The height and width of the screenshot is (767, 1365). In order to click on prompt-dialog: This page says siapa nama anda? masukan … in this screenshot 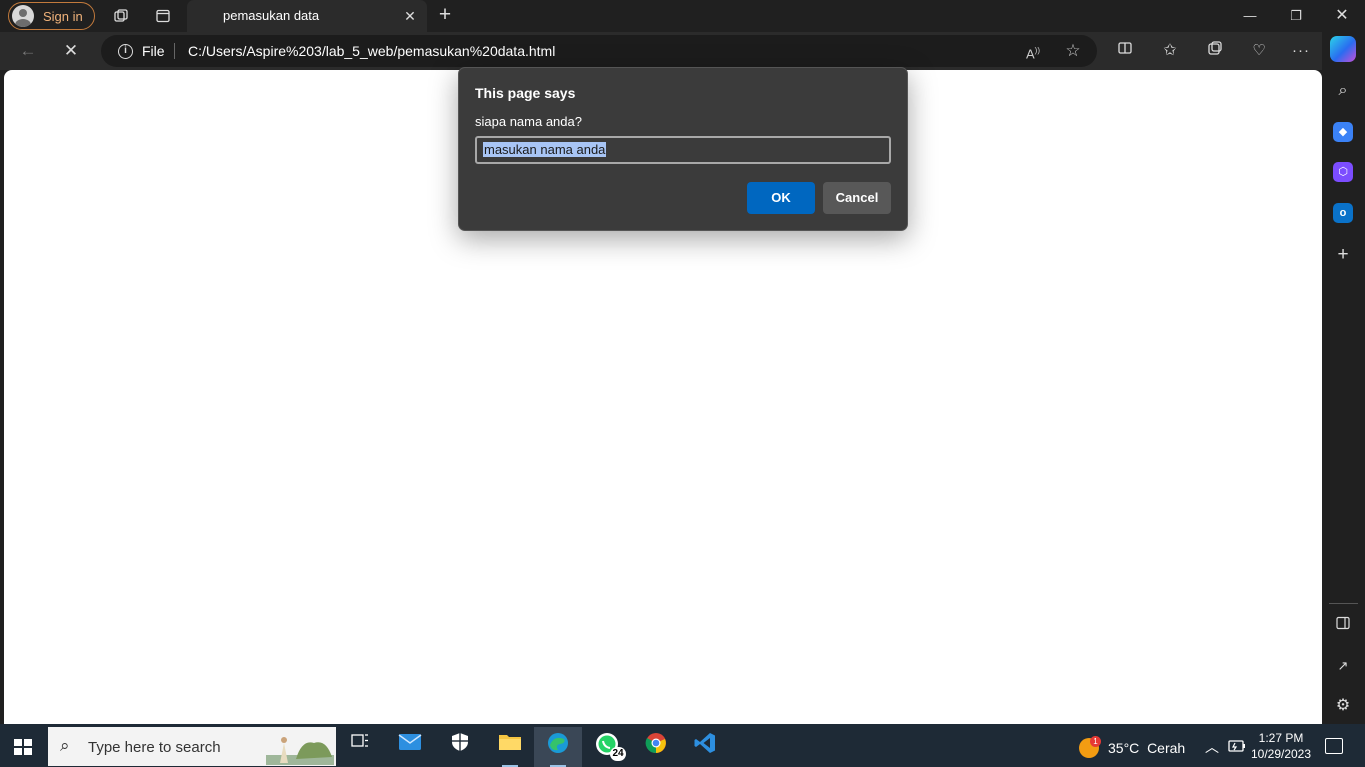, I will do `click(683, 149)`.